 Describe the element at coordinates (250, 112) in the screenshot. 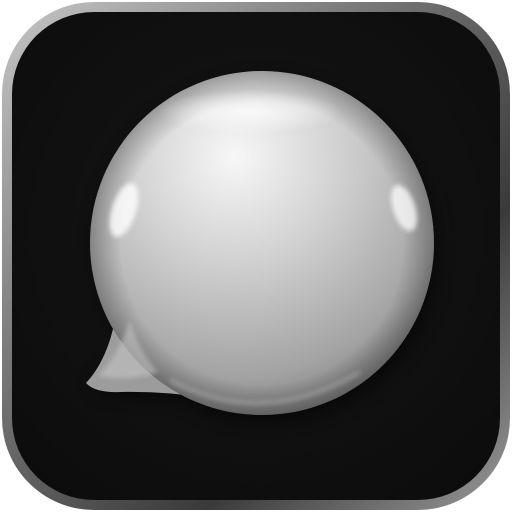

I see `bubble-highlight-top` at that location.